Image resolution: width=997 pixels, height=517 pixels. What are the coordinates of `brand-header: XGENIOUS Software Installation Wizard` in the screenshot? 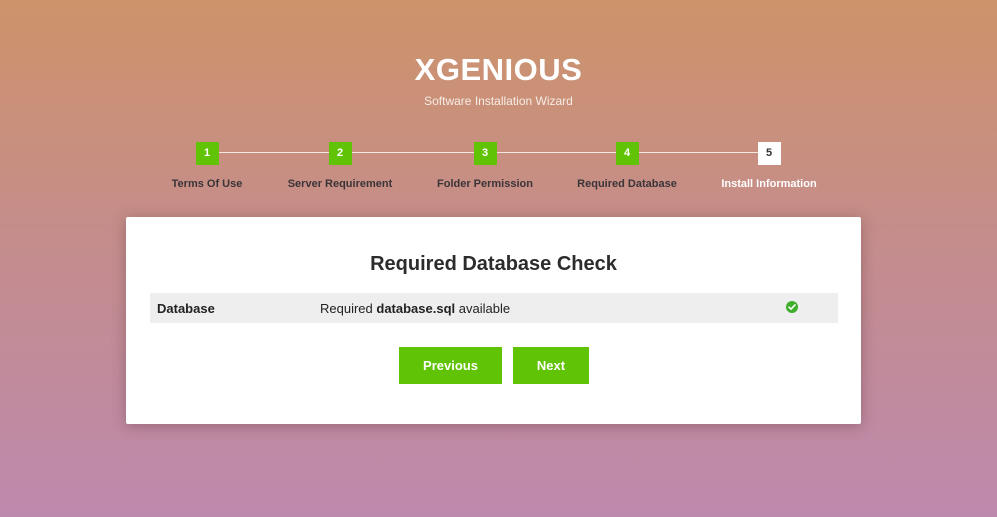 It's located at (498, 80).